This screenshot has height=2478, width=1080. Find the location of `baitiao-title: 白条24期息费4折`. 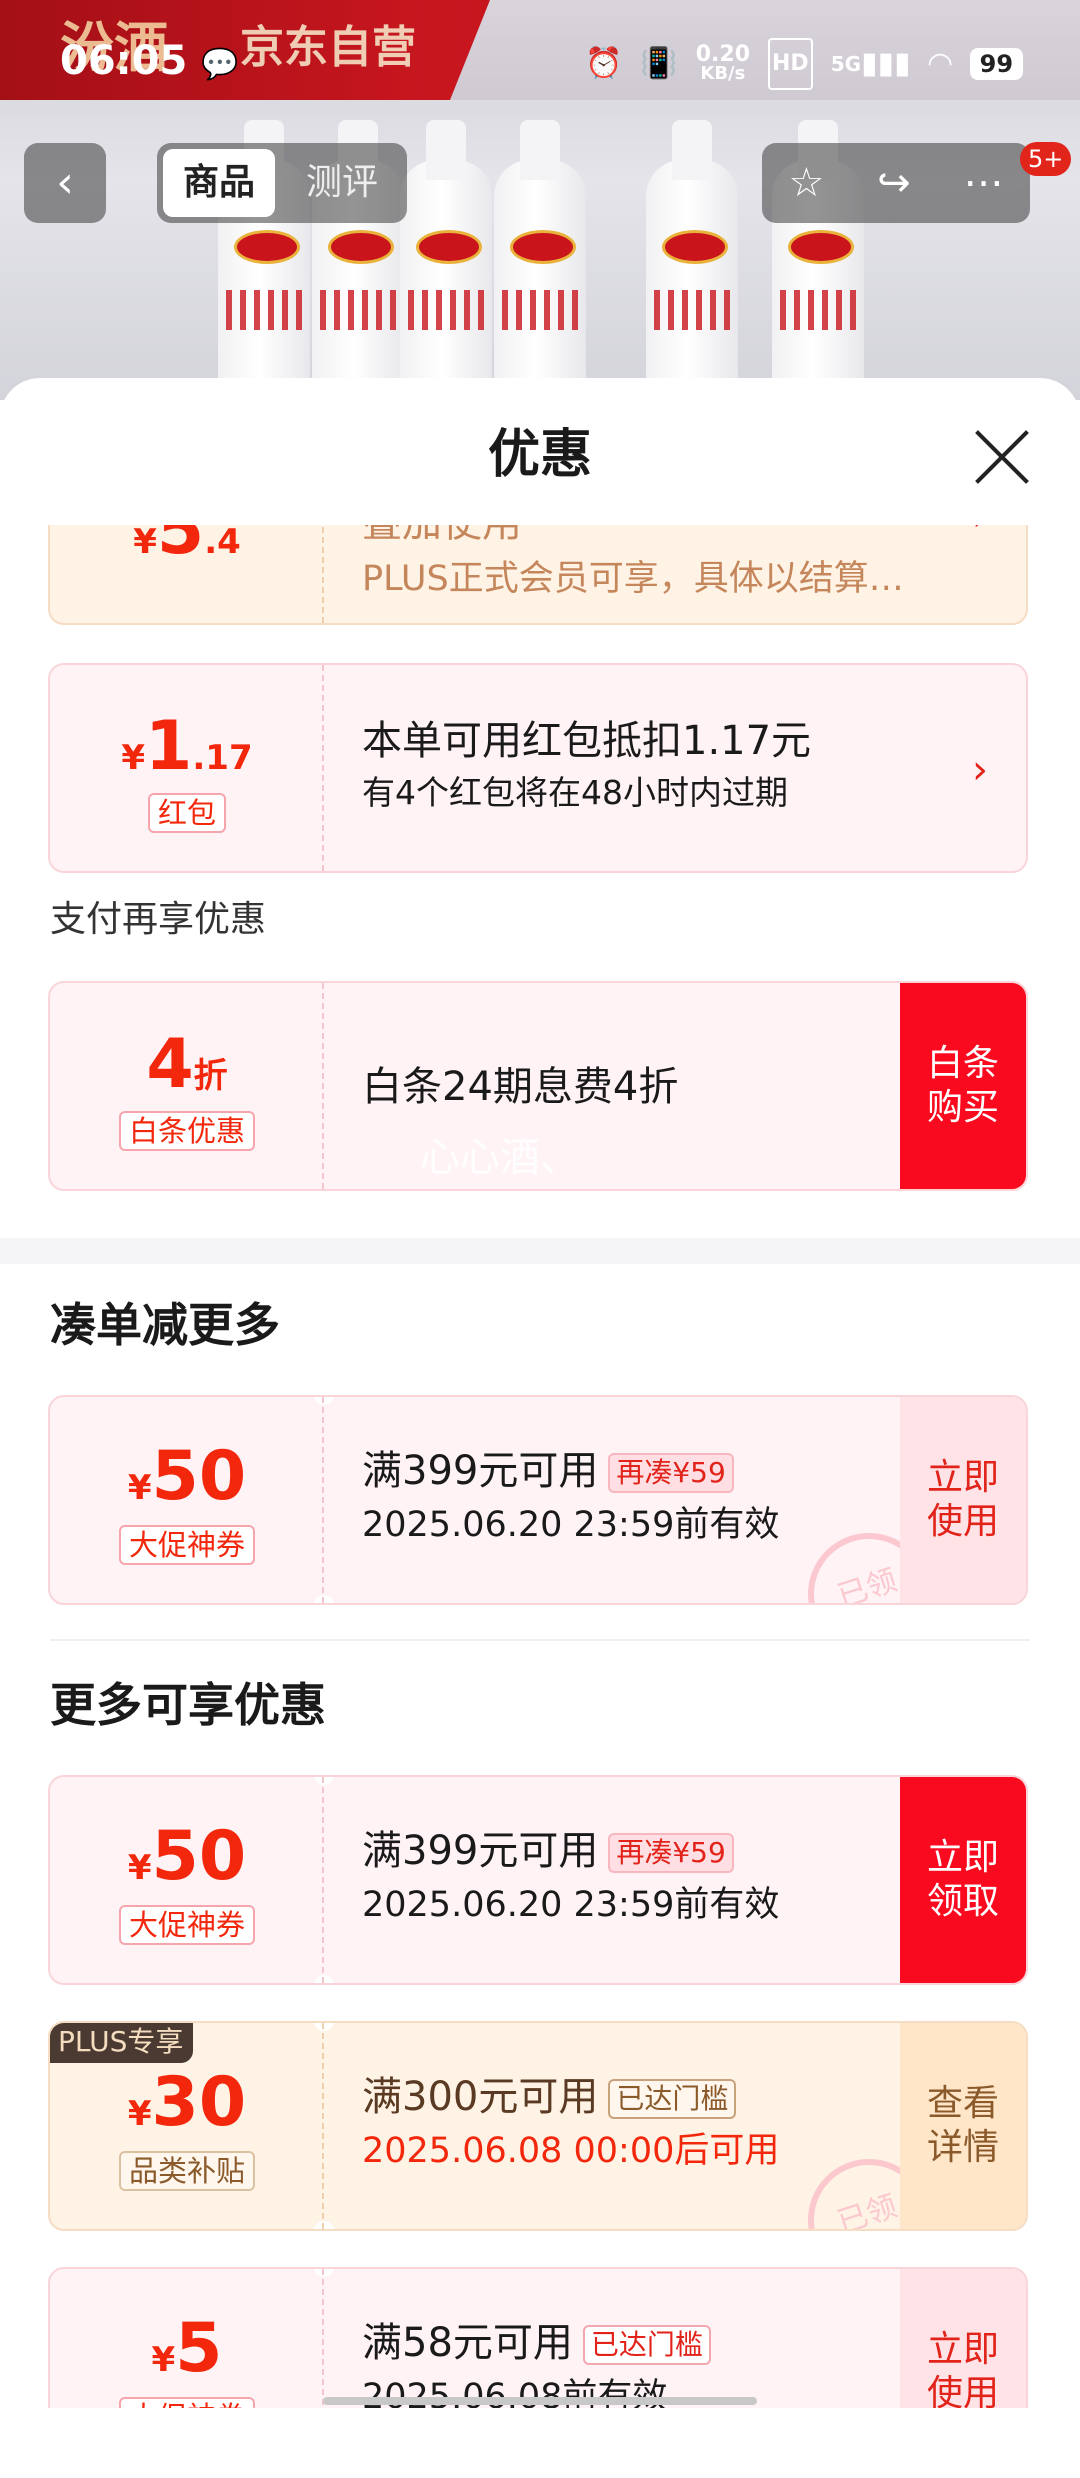

baitiao-title: 白条24期息费4折 is located at coordinates (520, 1087).